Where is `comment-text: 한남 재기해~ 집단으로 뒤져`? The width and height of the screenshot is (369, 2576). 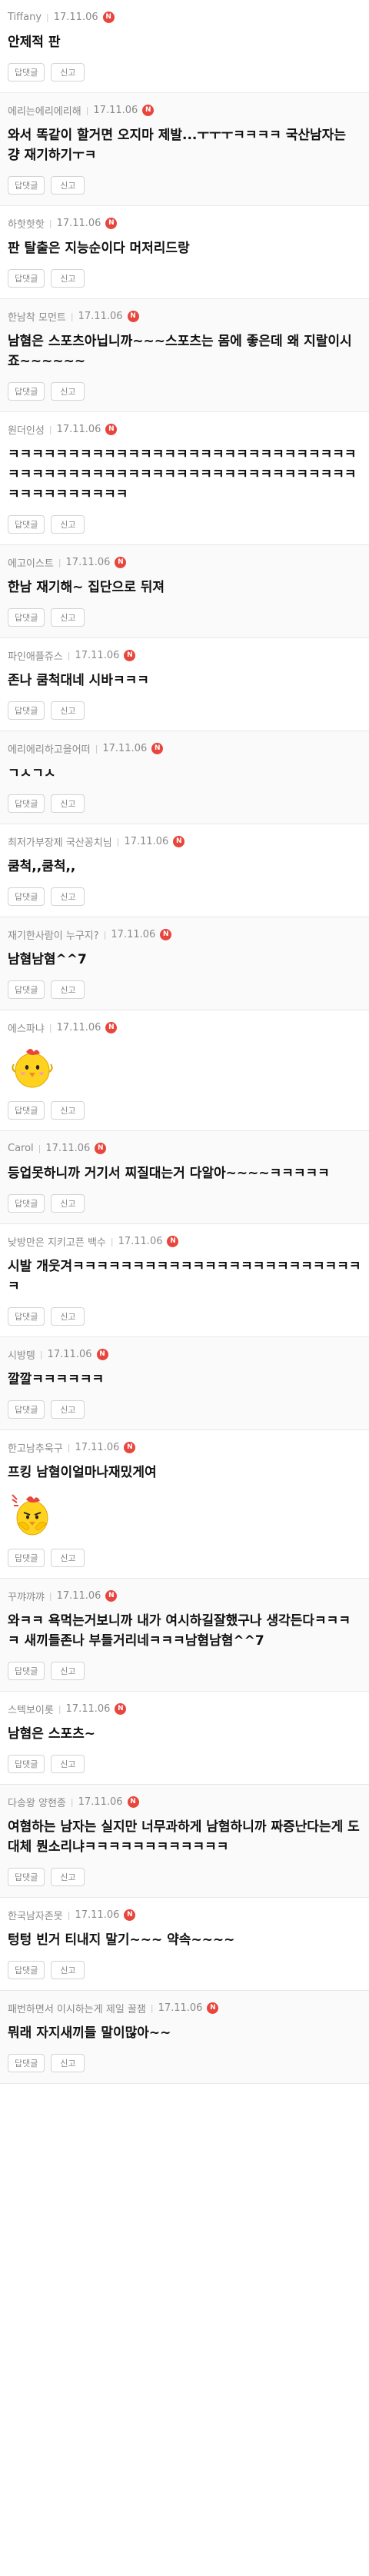
comment-text: 한남 재기해~ 집단으로 뒤져 is located at coordinates (86, 588).